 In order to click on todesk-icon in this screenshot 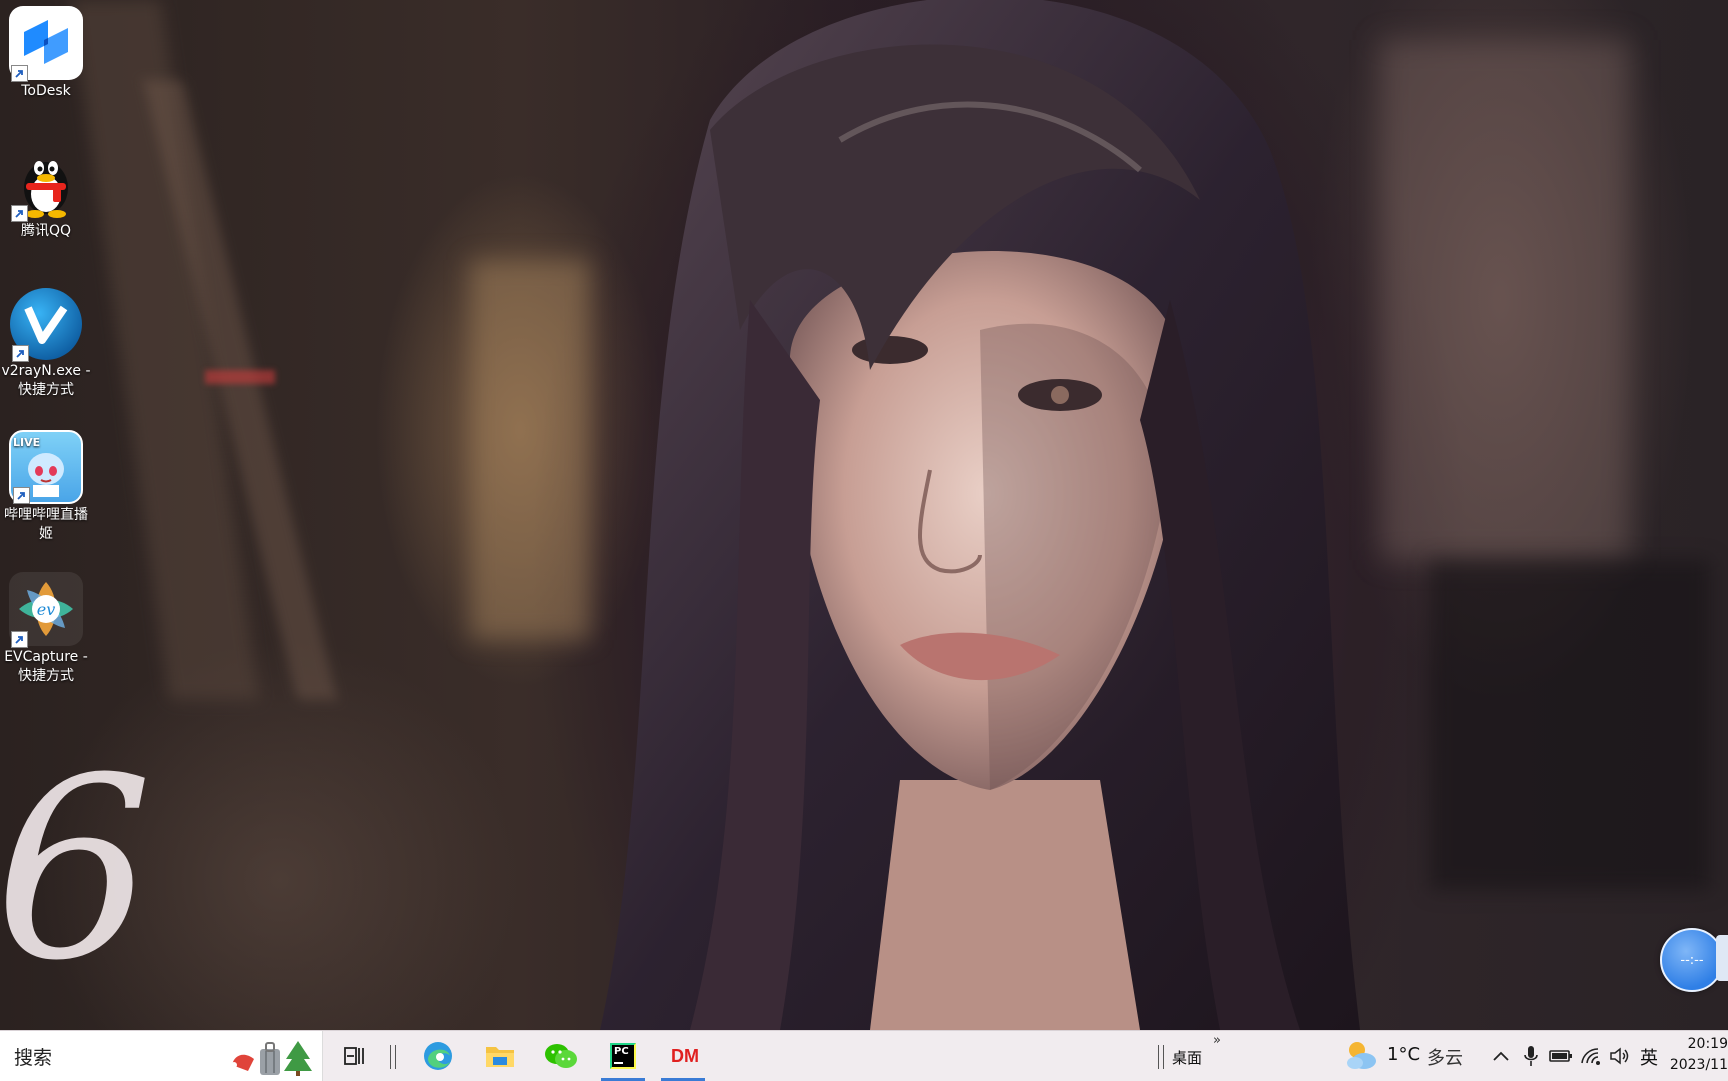, I will do `click(46, 44)`.